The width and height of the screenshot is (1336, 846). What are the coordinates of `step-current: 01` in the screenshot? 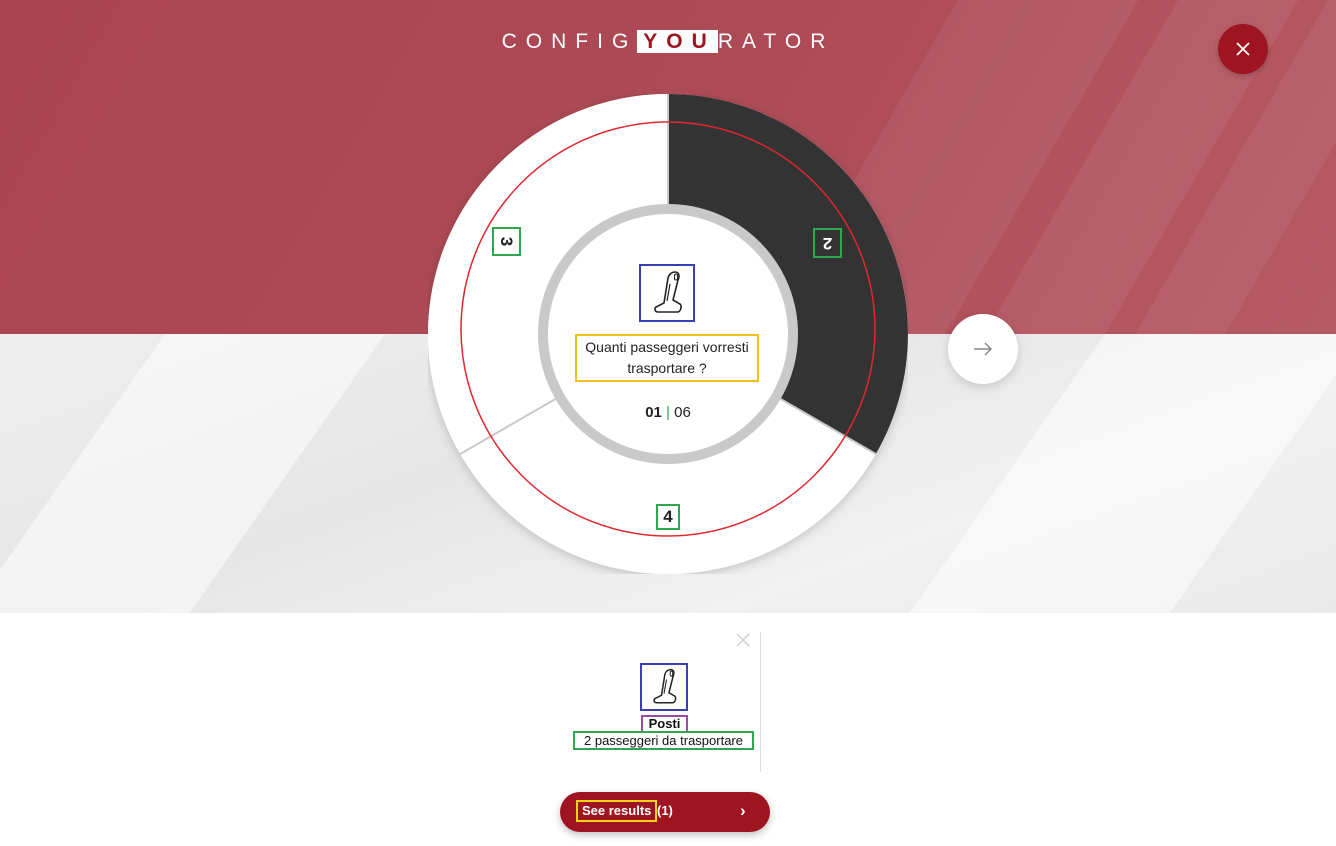 It's located at (653, 412).